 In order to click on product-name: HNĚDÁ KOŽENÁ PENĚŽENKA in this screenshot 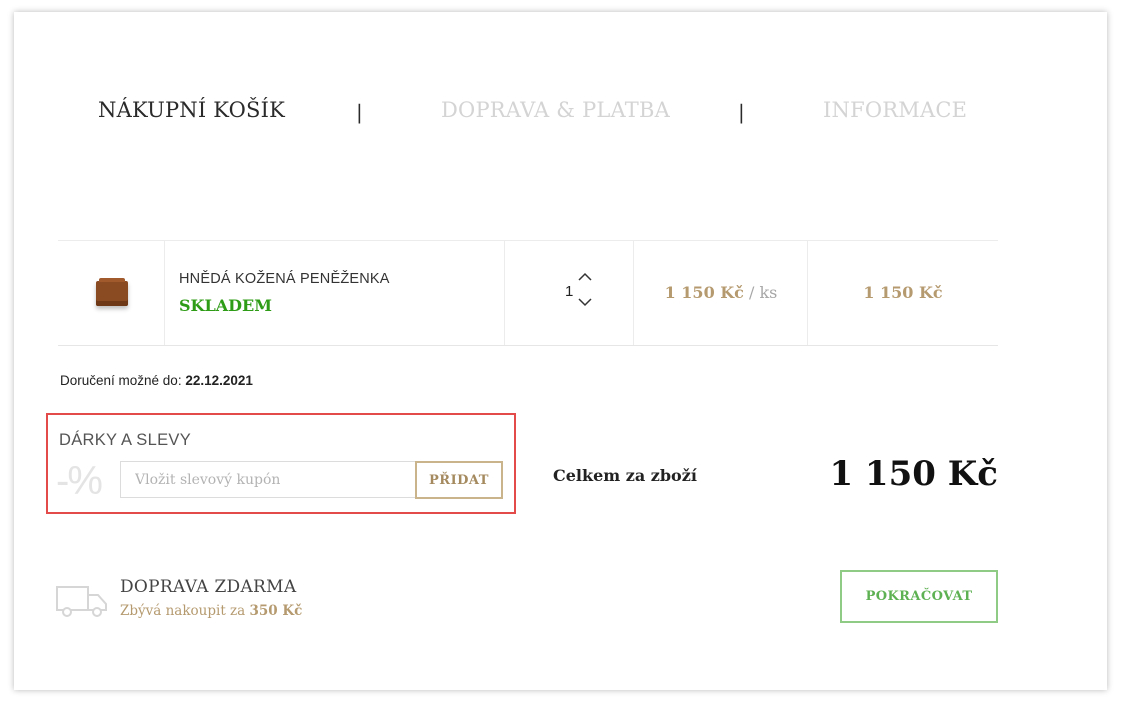, I will do `click(284, 279)`.